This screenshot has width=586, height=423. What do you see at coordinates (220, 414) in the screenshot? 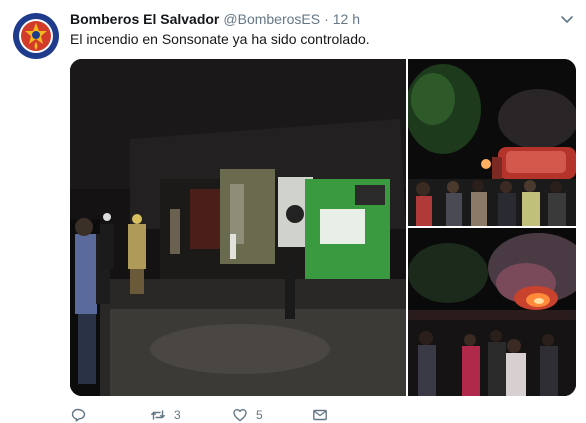
I see `tweet-actions: 3 5` at bounding box center [220, 414].